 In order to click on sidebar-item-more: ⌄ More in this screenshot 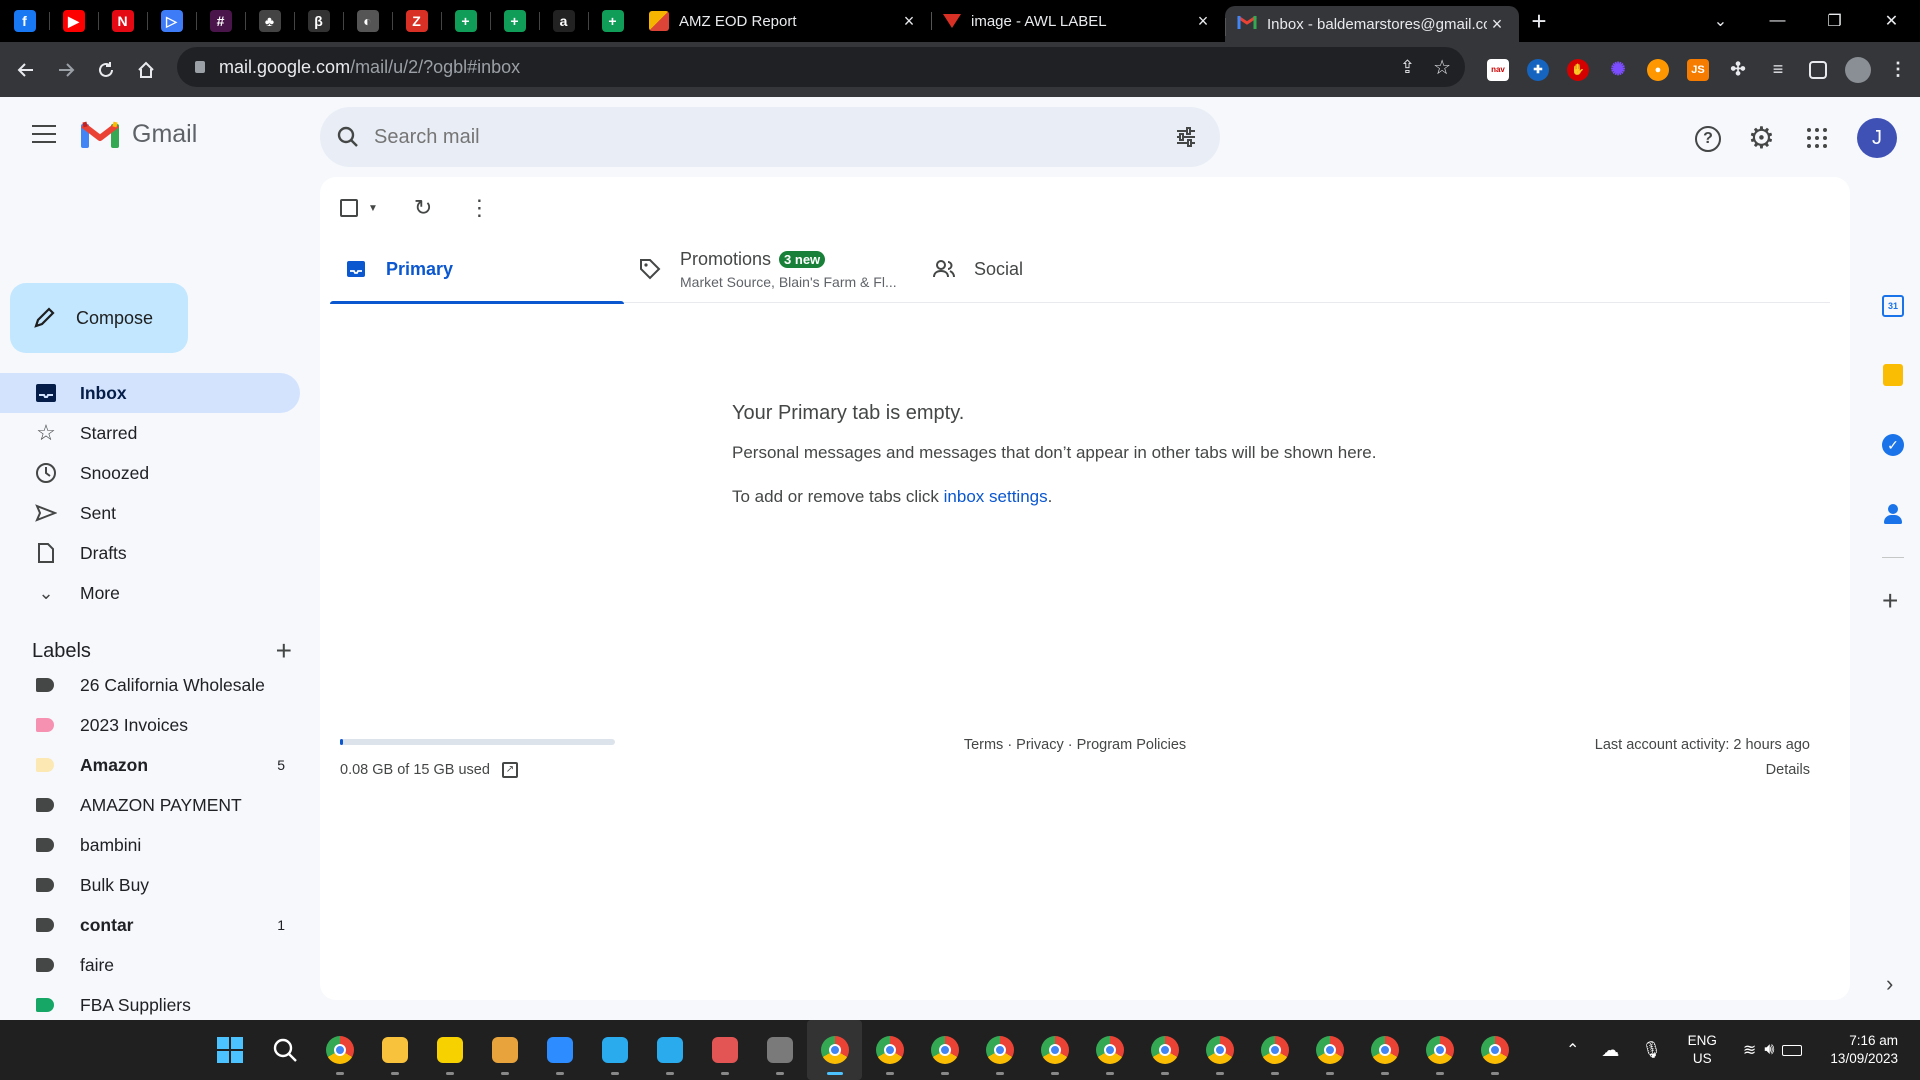, I will do `click(150, 593)`.